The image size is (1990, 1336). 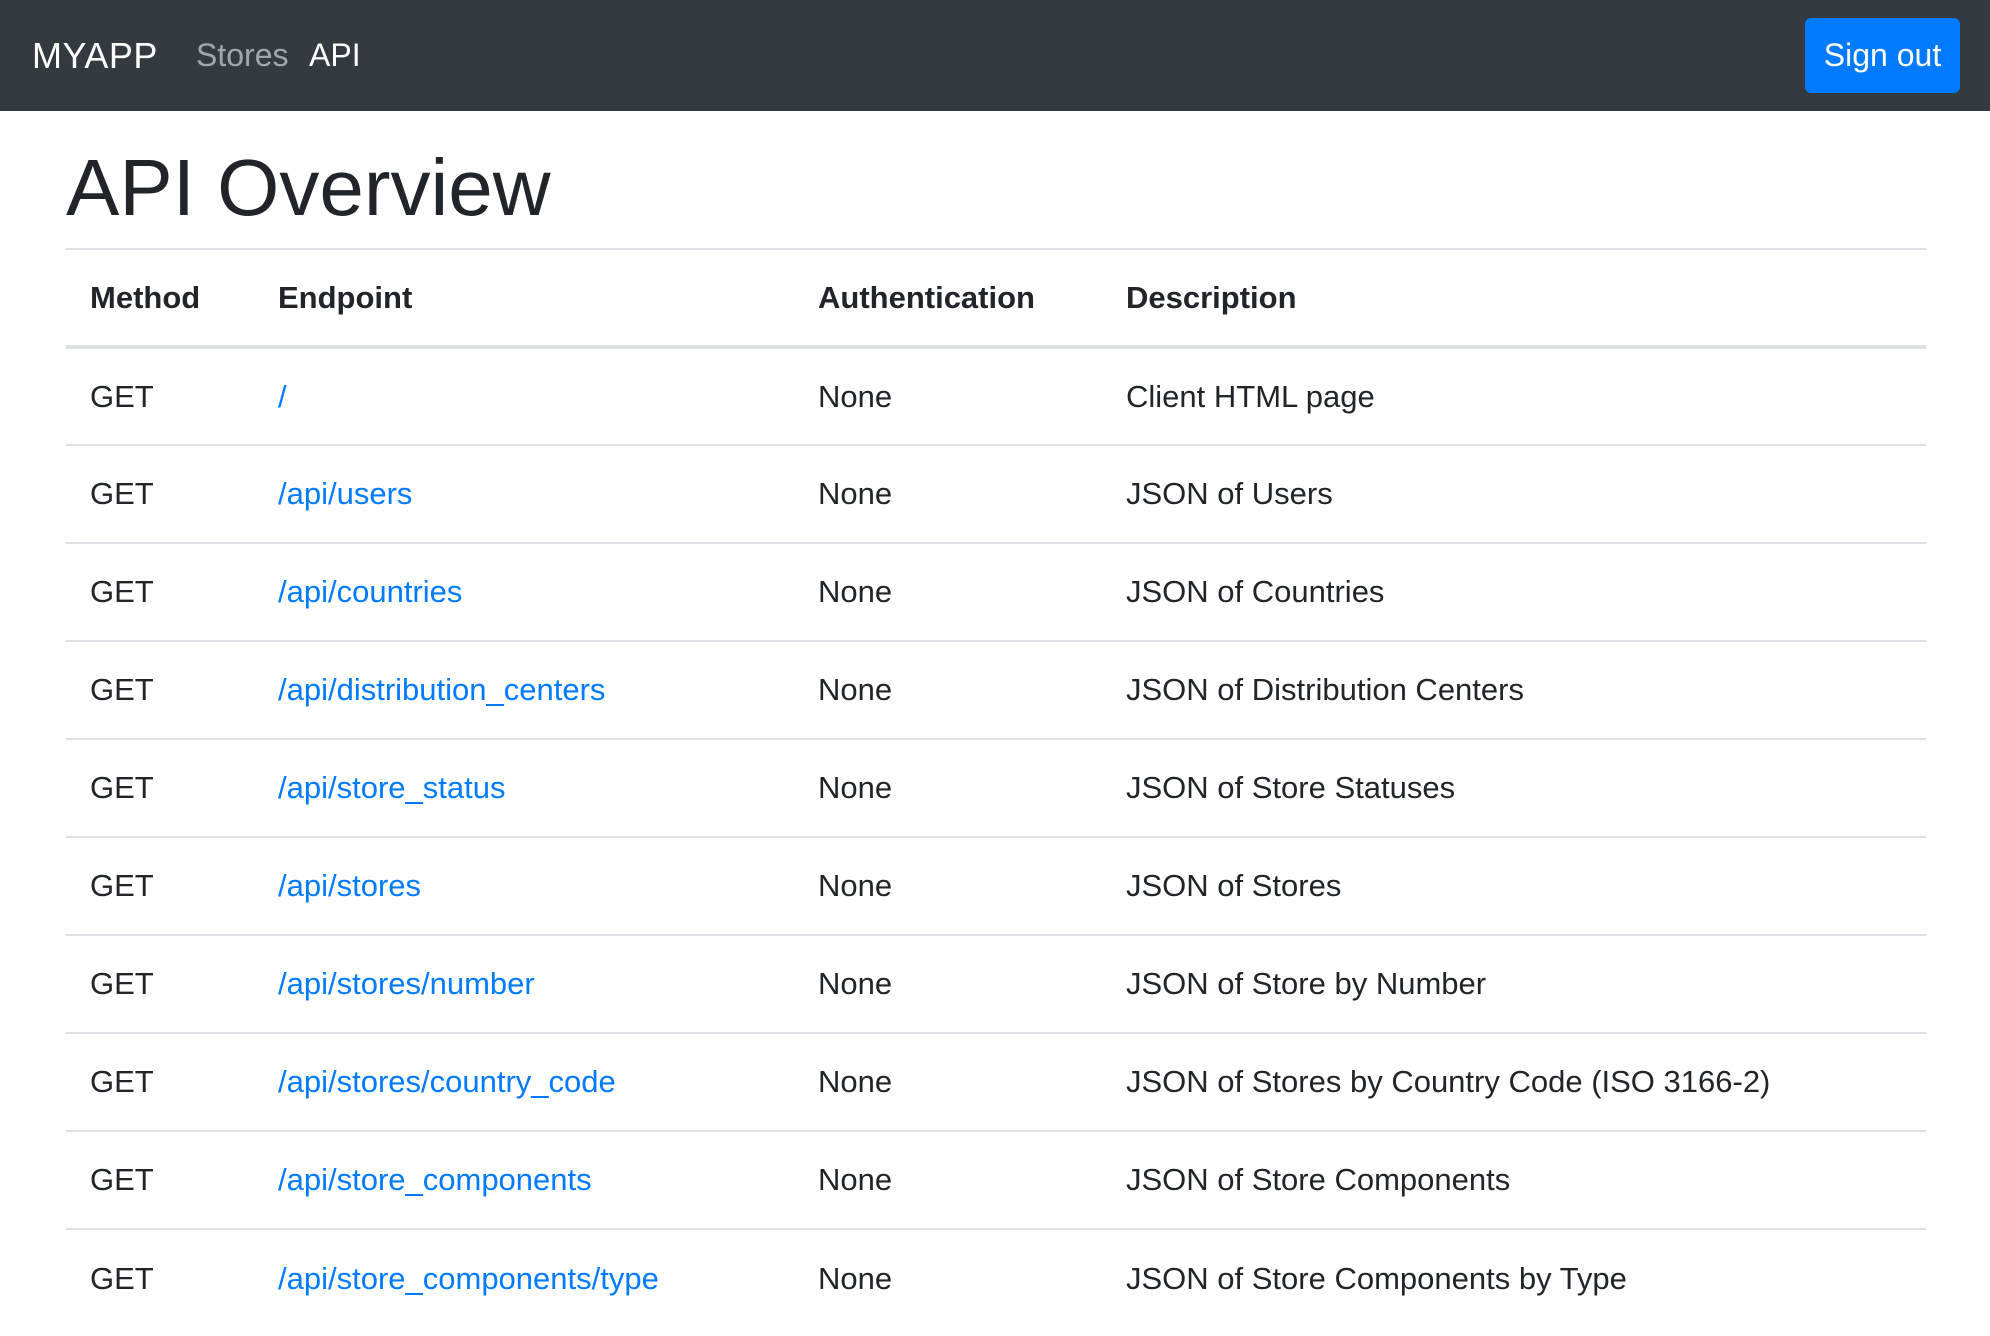 I want to click on endpoint-link: /api/users, so click(x=345, y=493).